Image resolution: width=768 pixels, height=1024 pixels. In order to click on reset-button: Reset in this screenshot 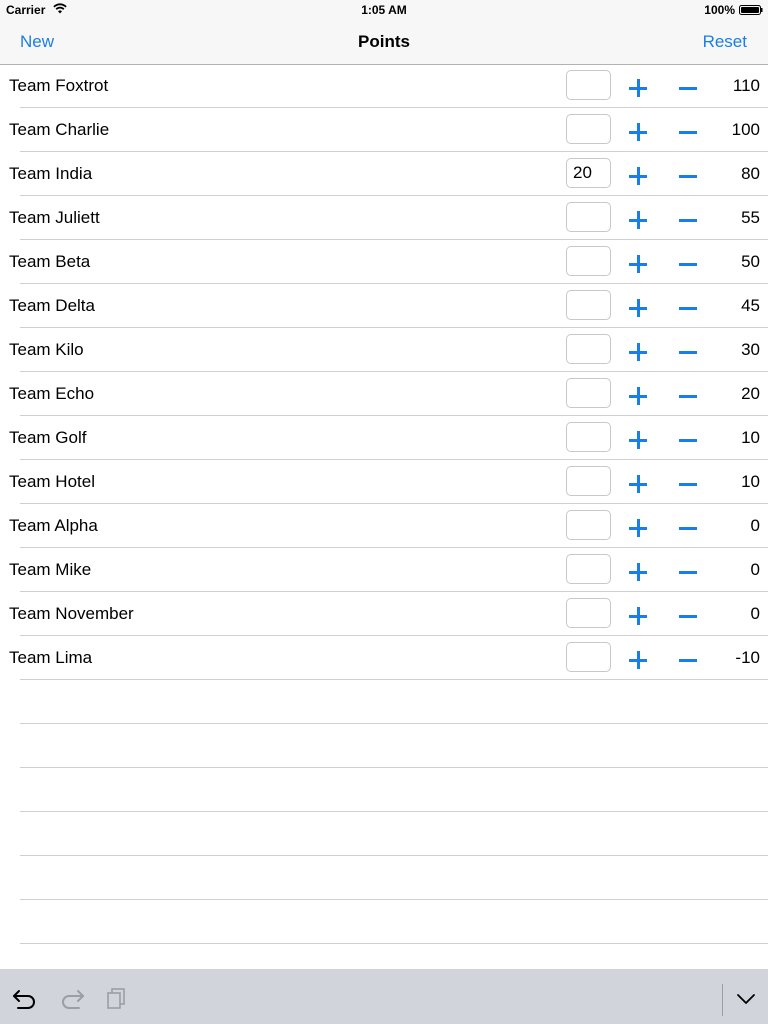, I will do `click(725, 42)`.